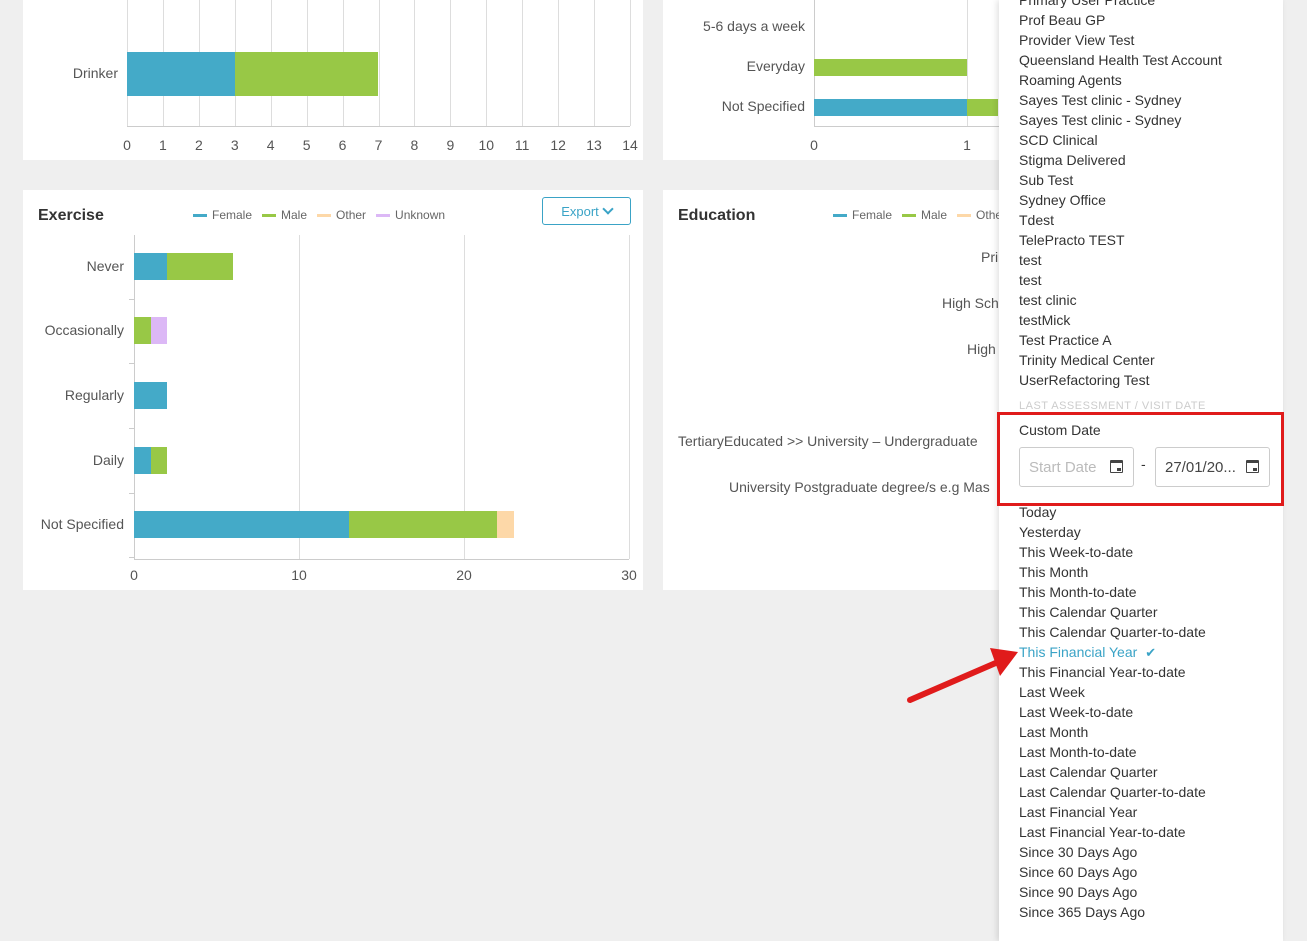  Describe the element at coordinates (1062, 20) in the screenshot. I see `practice-option: Prof Beau GP` at that location.